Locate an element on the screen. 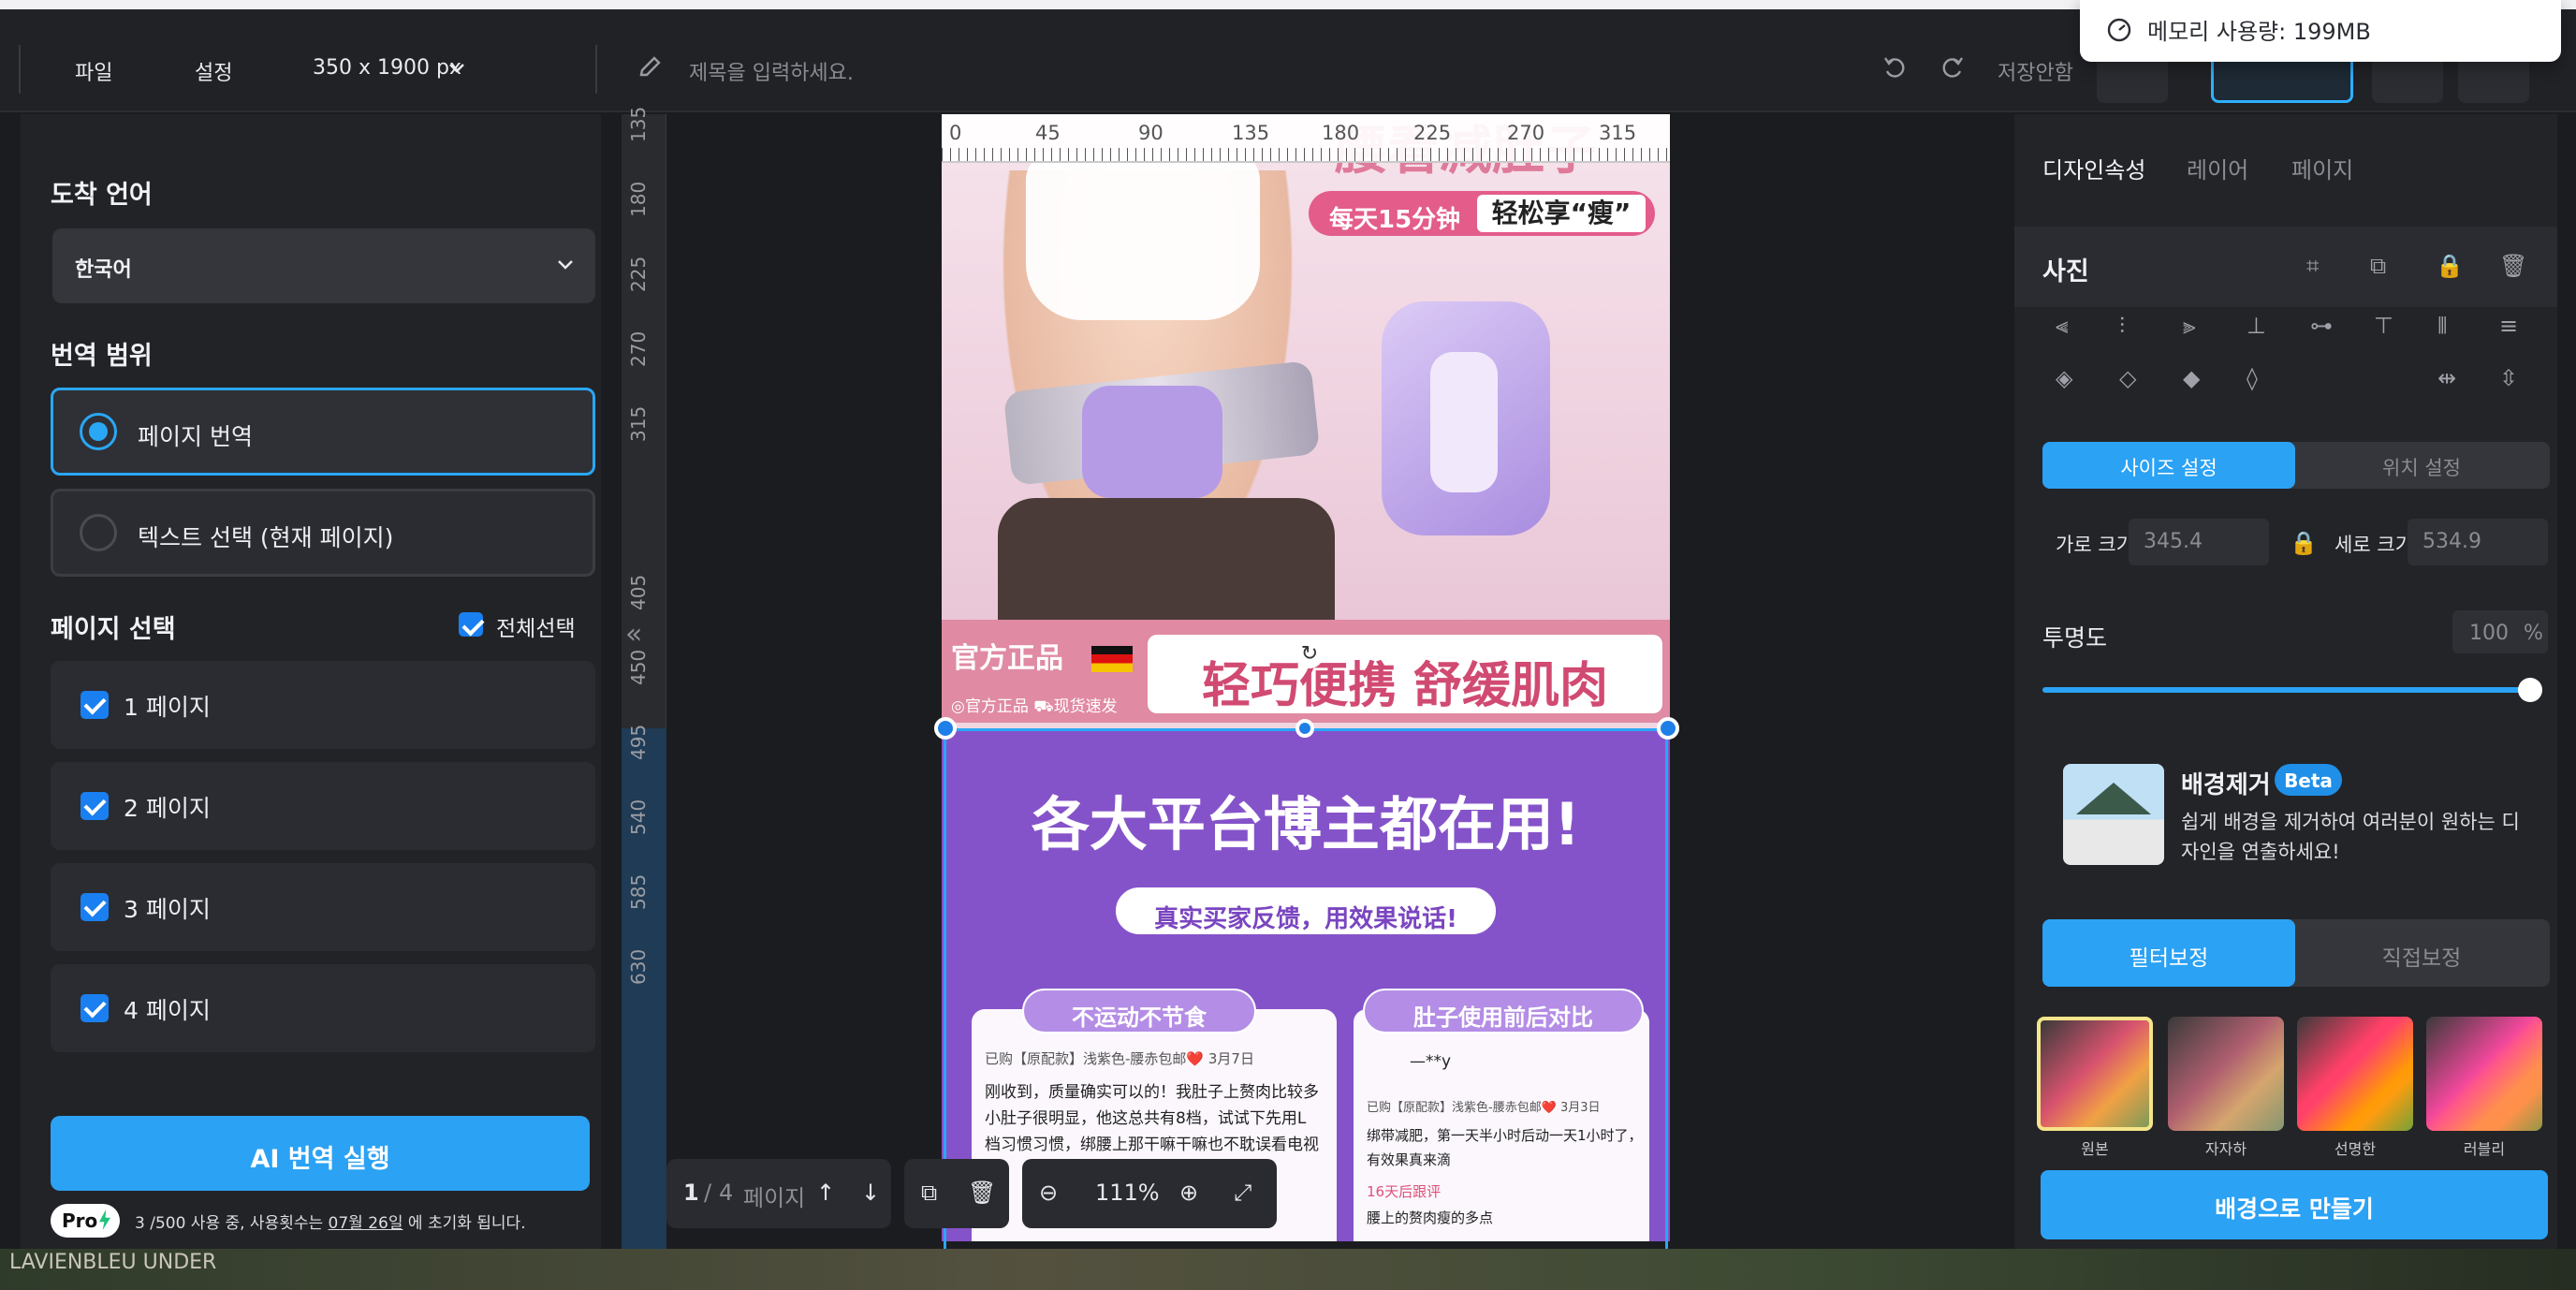 This screenshot has width=2576, height=1290. page-item: 2 페이지 is located at coordinates (323, 806).